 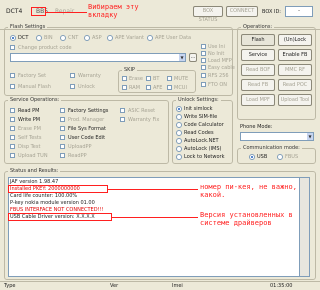 I want to click on enable-fb-button: Enable FB, so click(x=295, y=55).